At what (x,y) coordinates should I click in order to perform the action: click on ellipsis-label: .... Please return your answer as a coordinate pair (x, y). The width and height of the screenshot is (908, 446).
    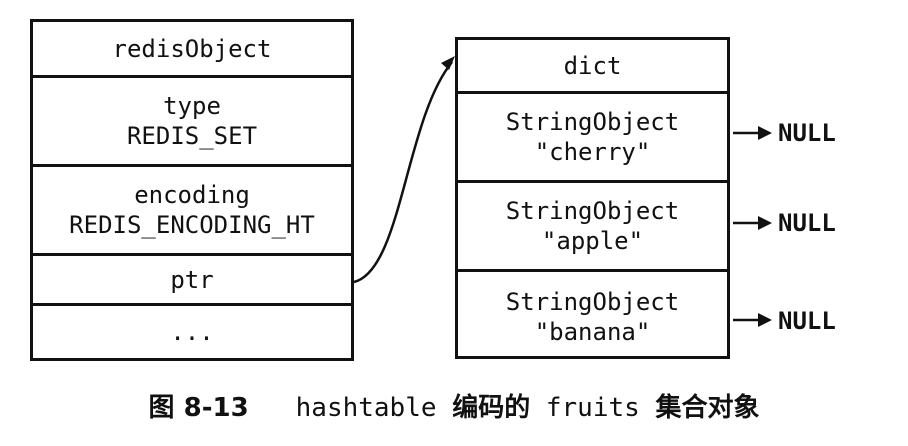
    Looking at the image, I should click on (192, 332).